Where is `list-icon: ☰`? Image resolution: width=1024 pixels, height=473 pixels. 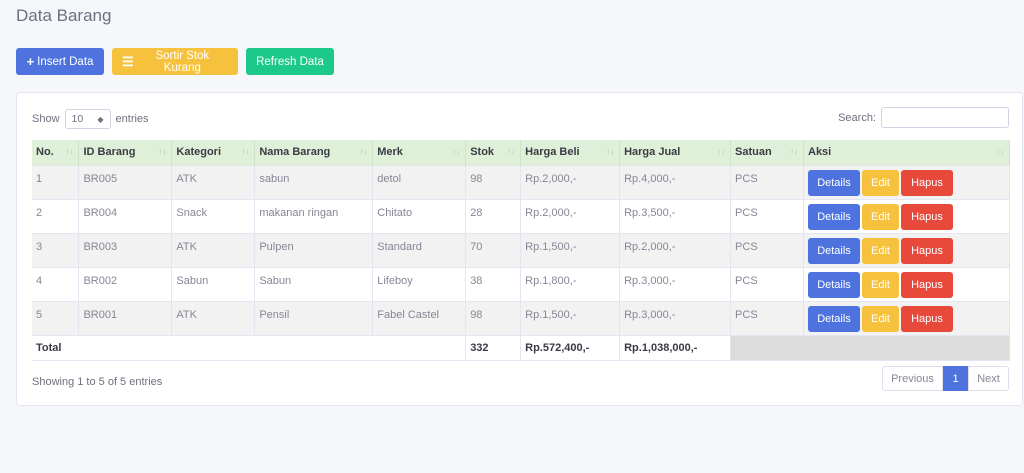
list-icon: ☰ is located at coordinates (128, 61).